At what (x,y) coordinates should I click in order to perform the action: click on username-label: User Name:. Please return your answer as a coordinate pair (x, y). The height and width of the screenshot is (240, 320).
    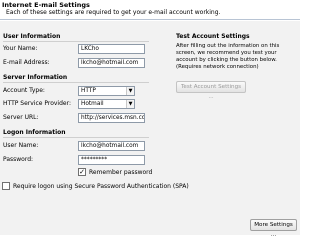
    Looking at the image, I should click on (21, 145).